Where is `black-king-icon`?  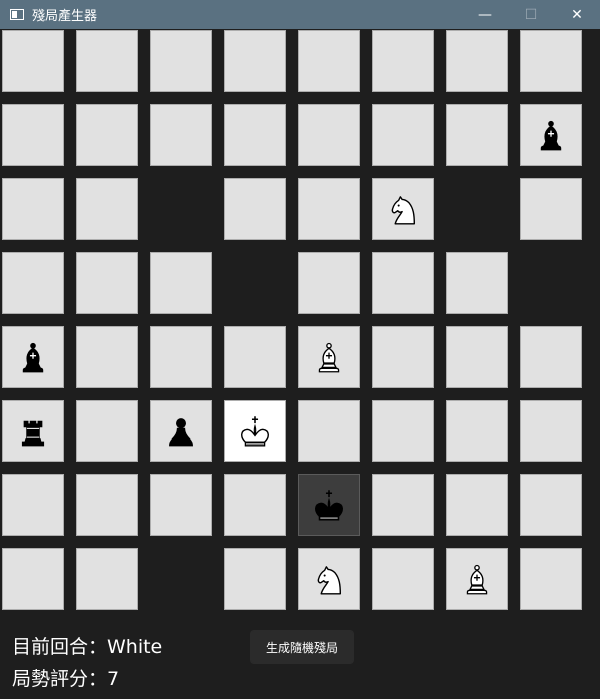 black-king-icon is located at coordinates (329, 505).